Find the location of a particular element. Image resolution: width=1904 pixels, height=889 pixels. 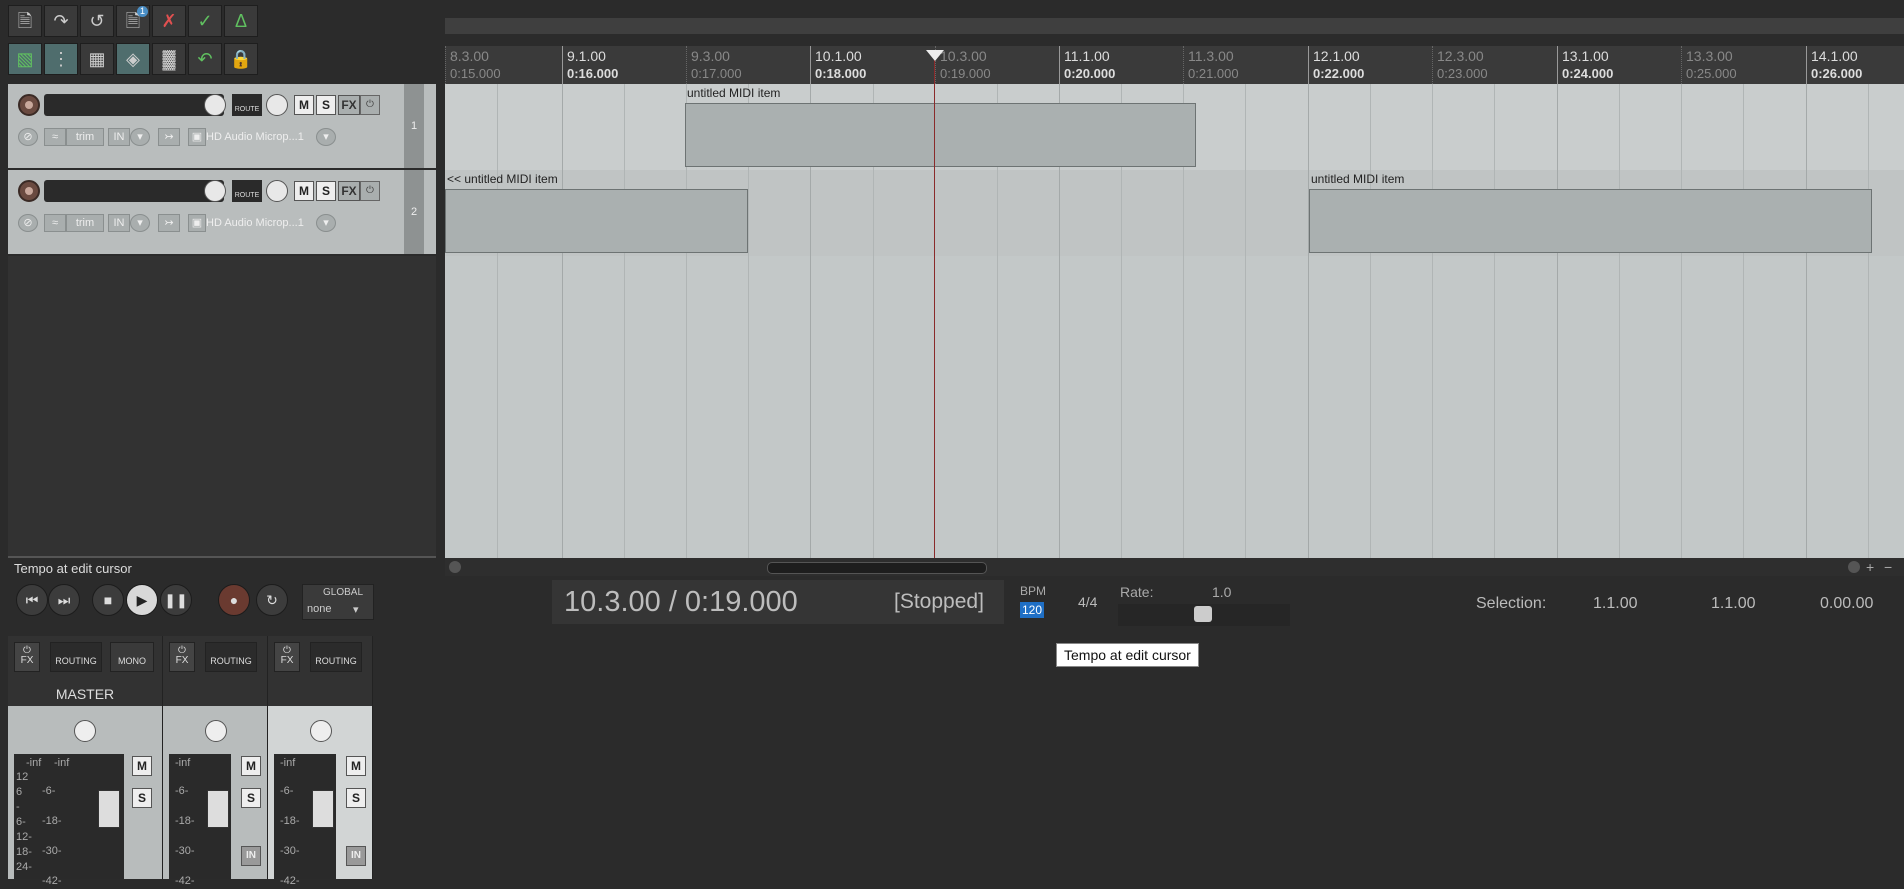

undo-icon: ✗ is located at coordinates (169, 21).